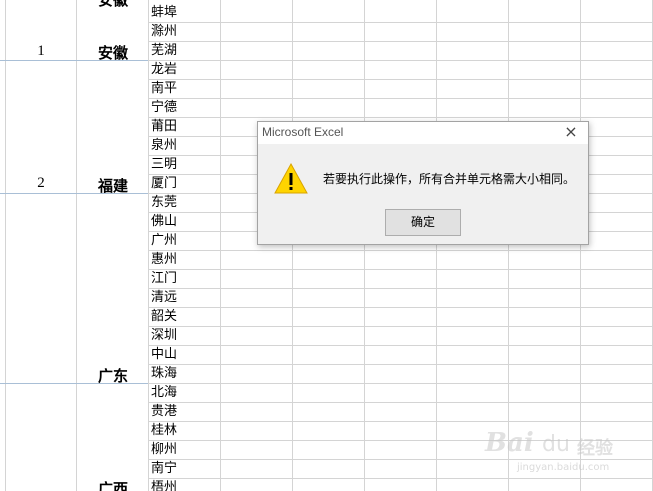  What do you see at coordinates (164, 354) in the screenshot?
I see `cell-city: 中山` at bounding box center [164, 354].